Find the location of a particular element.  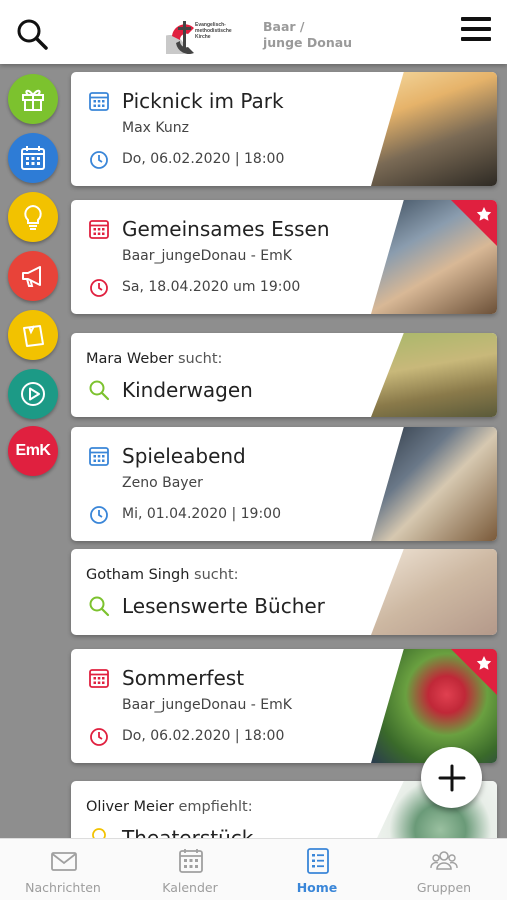

event-date: Mi, 01.04.2020 | 19:00 is located at coordinates (201, 514).